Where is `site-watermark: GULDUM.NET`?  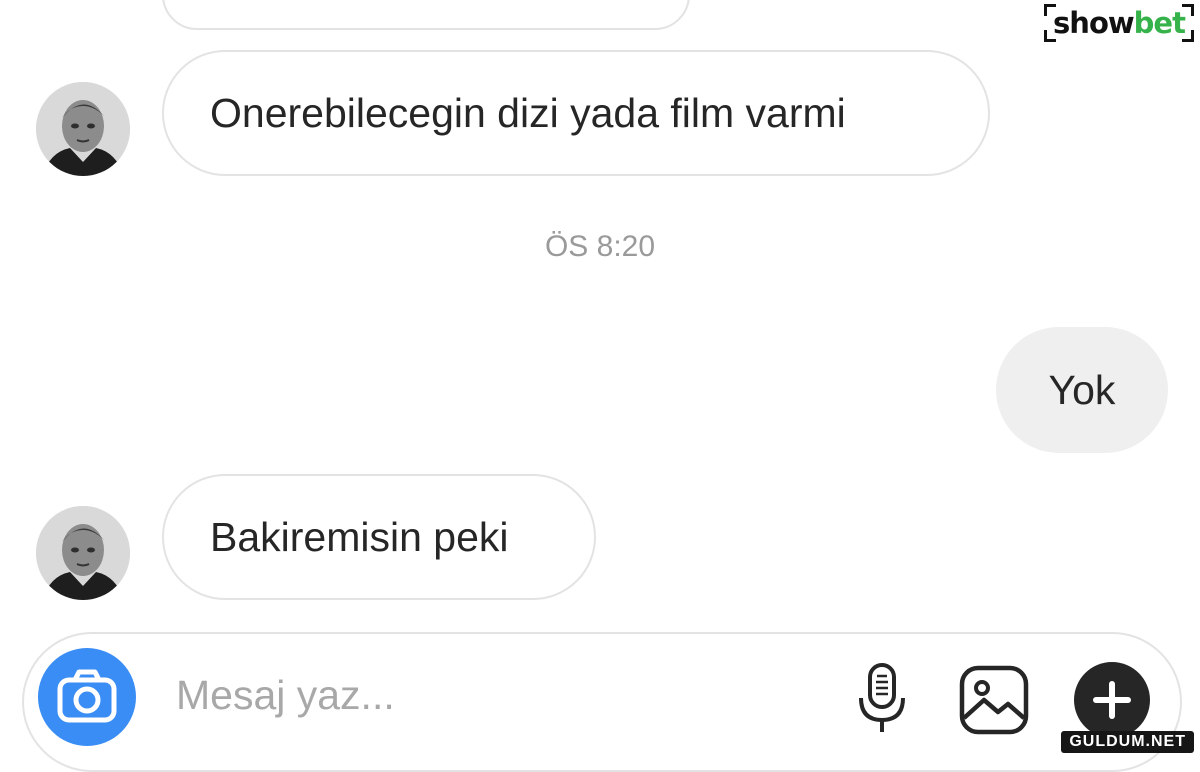 site-watermark: GULDUM.NET is located at coordinates (1127, 742).